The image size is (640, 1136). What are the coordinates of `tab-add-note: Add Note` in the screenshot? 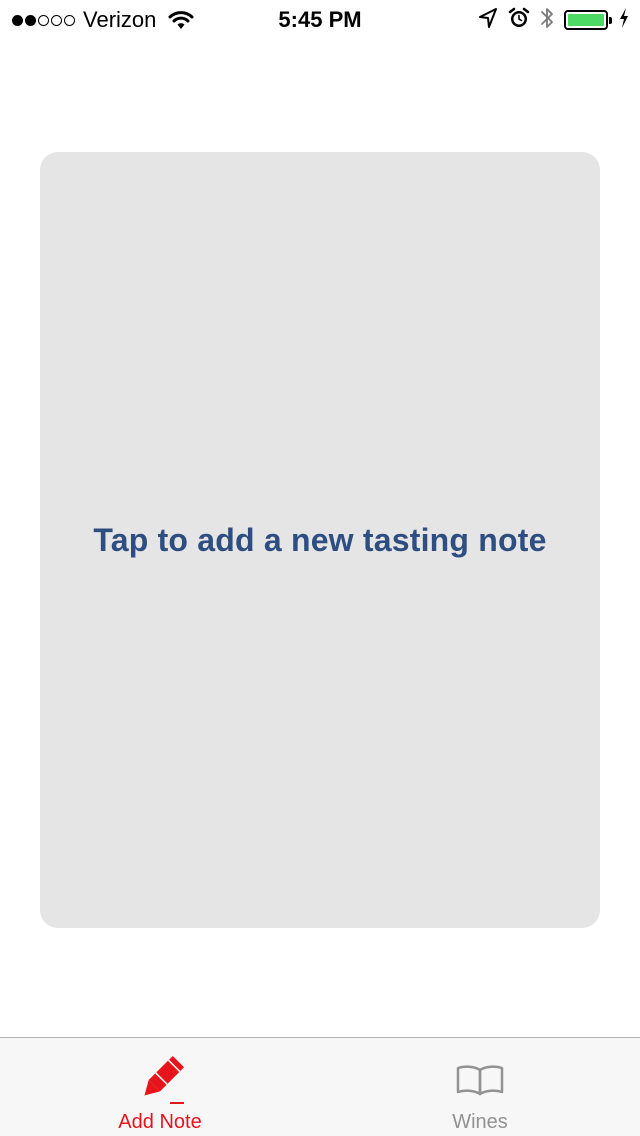 It's located at (160, 1087).